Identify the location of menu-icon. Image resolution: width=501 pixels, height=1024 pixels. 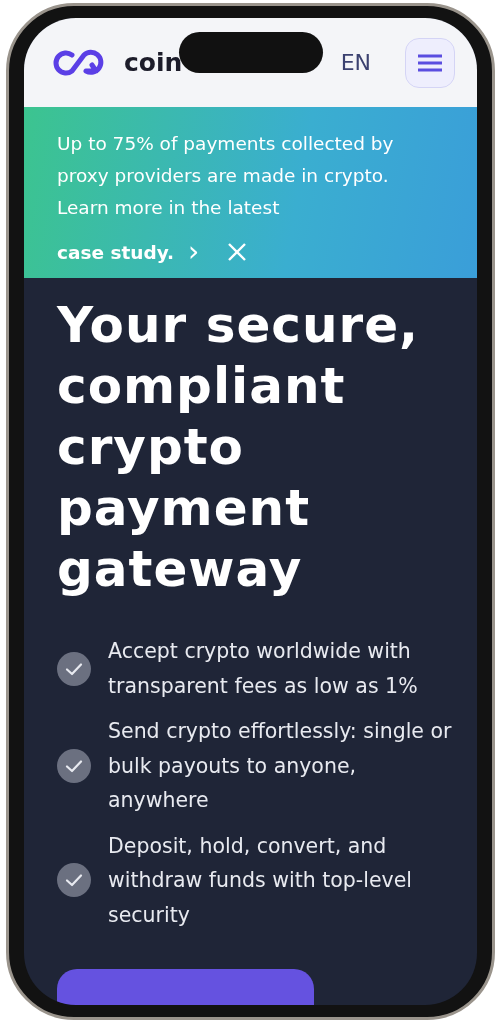
(430, 62).